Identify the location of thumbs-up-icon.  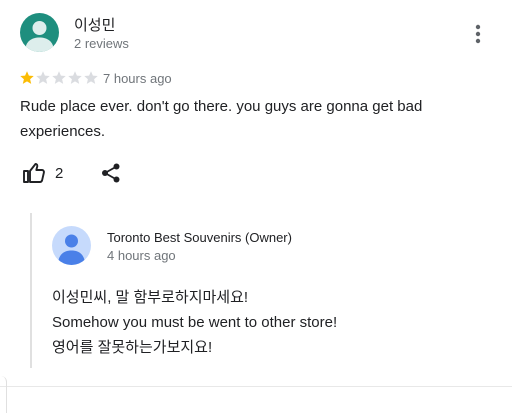
(34, 173).